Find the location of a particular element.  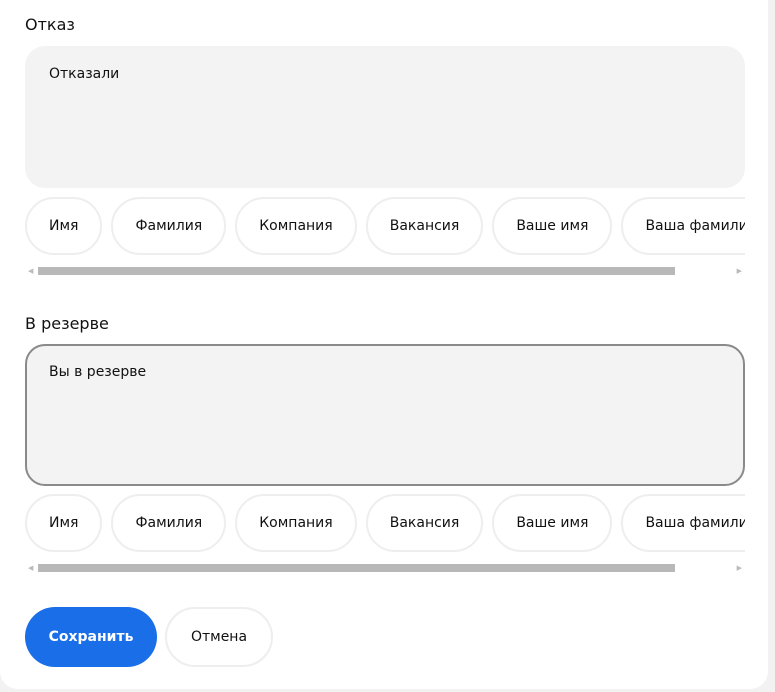

section-title-rejection: Отказ is located at coordinates (50, 24).